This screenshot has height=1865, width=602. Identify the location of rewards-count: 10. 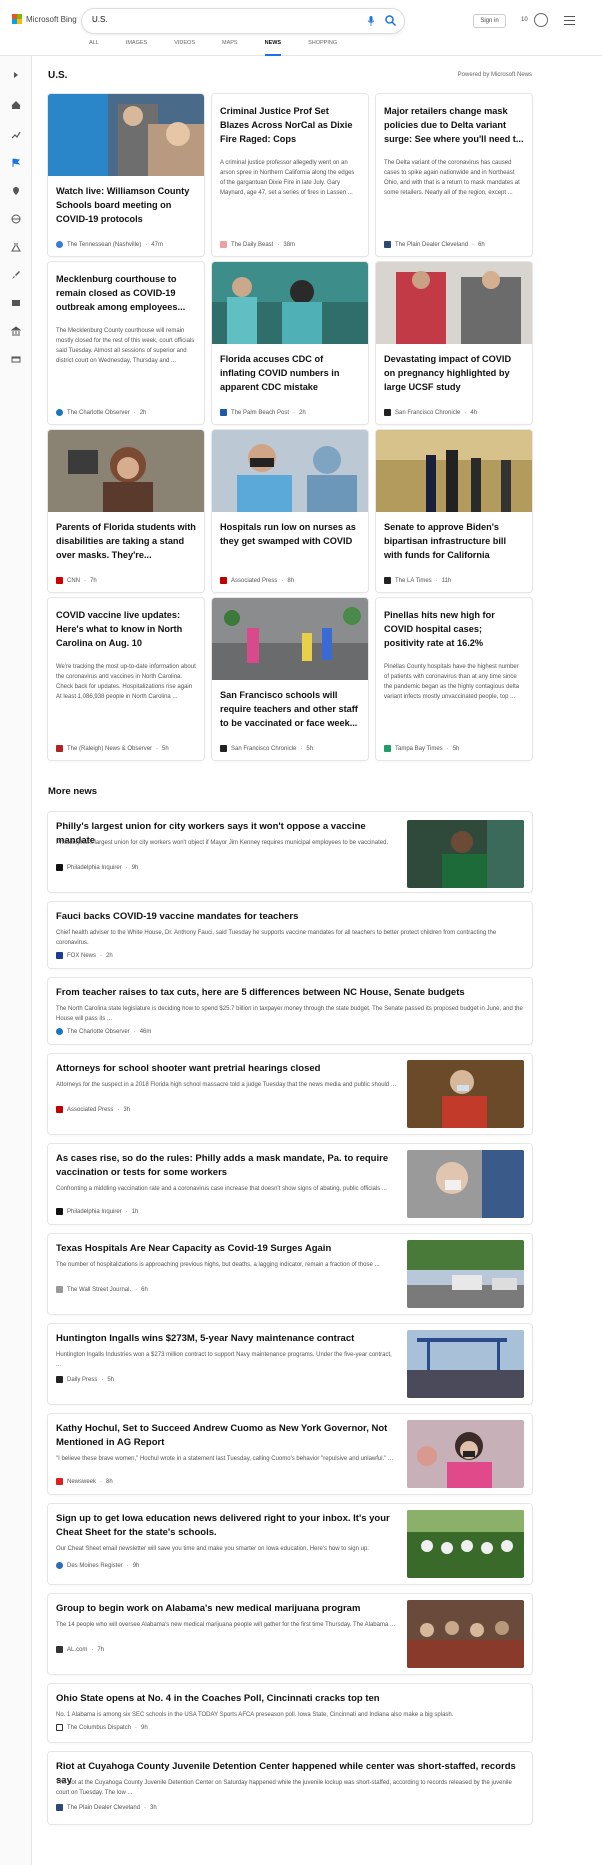
(524, 20).